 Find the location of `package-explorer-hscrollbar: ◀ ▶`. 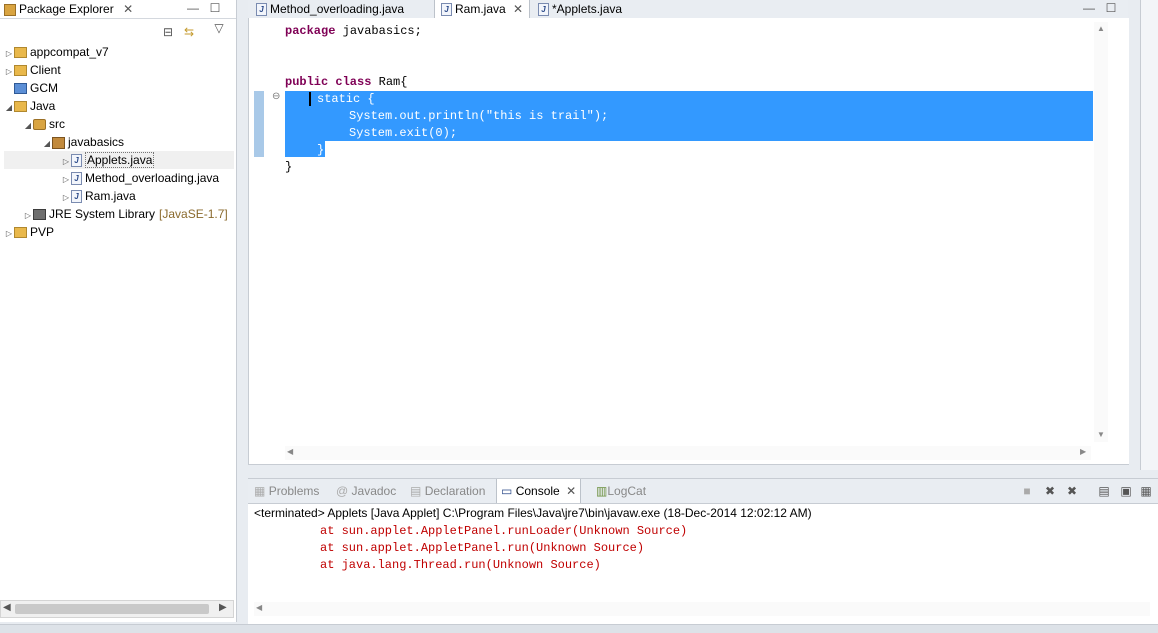

package-explorer-hscrollbar: ◀ ▶ is located at coordinates (117, 609).